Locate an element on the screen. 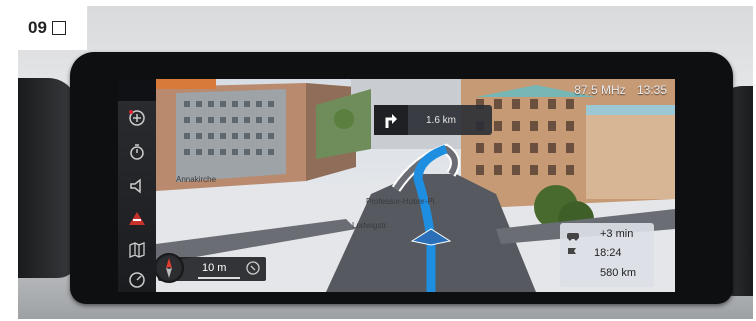  trip-info-panel: +3 min 18:24 580 km is located at coordinates (607, 255).